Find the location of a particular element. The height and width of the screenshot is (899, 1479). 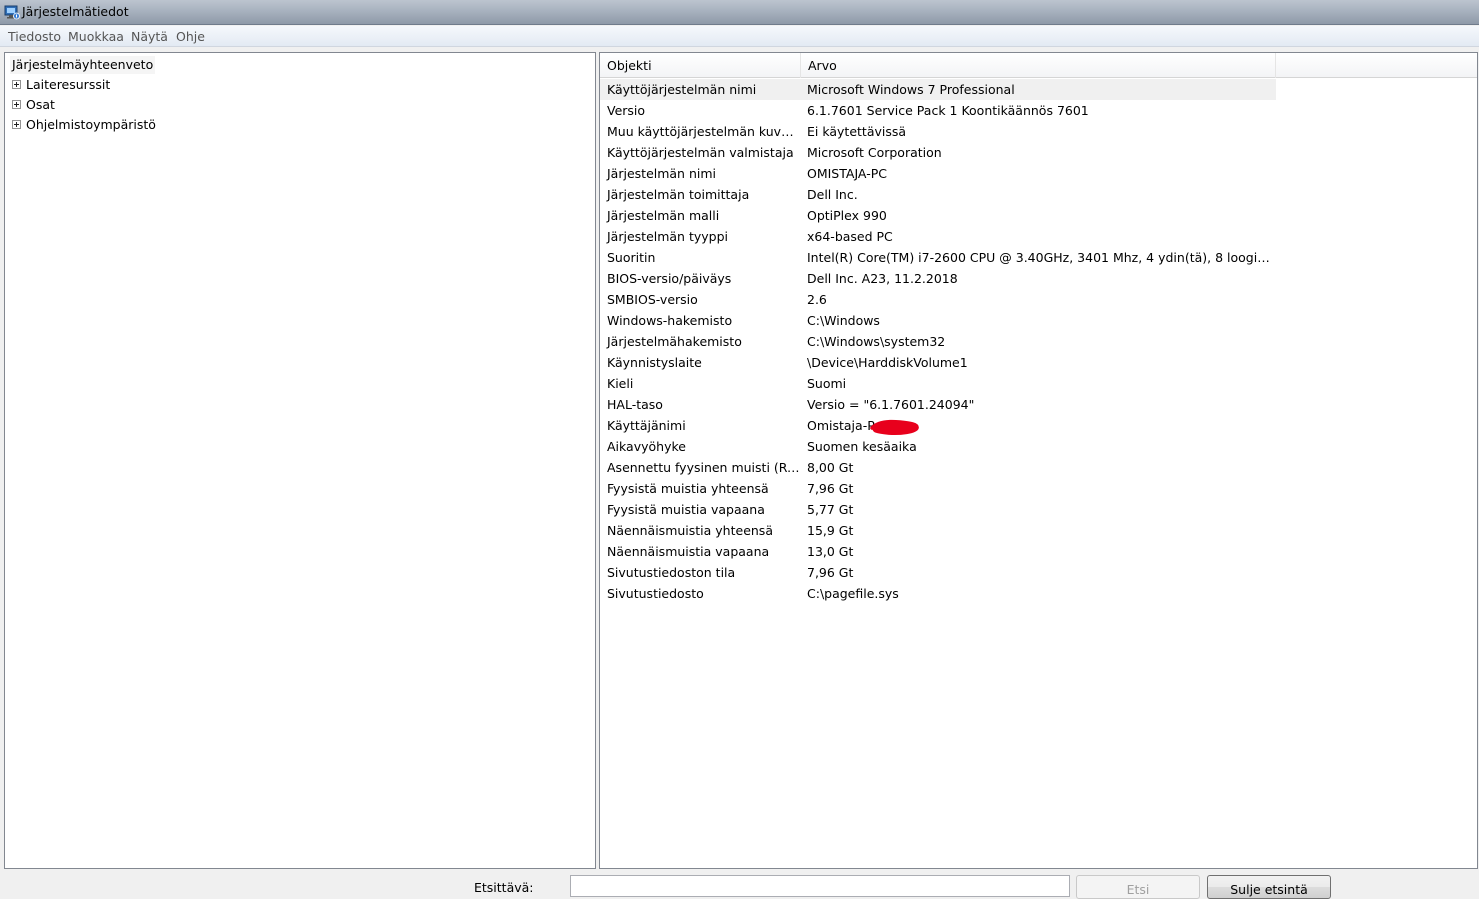

cell-object: Aikavyöhyke is located at coordinates (646, 446).